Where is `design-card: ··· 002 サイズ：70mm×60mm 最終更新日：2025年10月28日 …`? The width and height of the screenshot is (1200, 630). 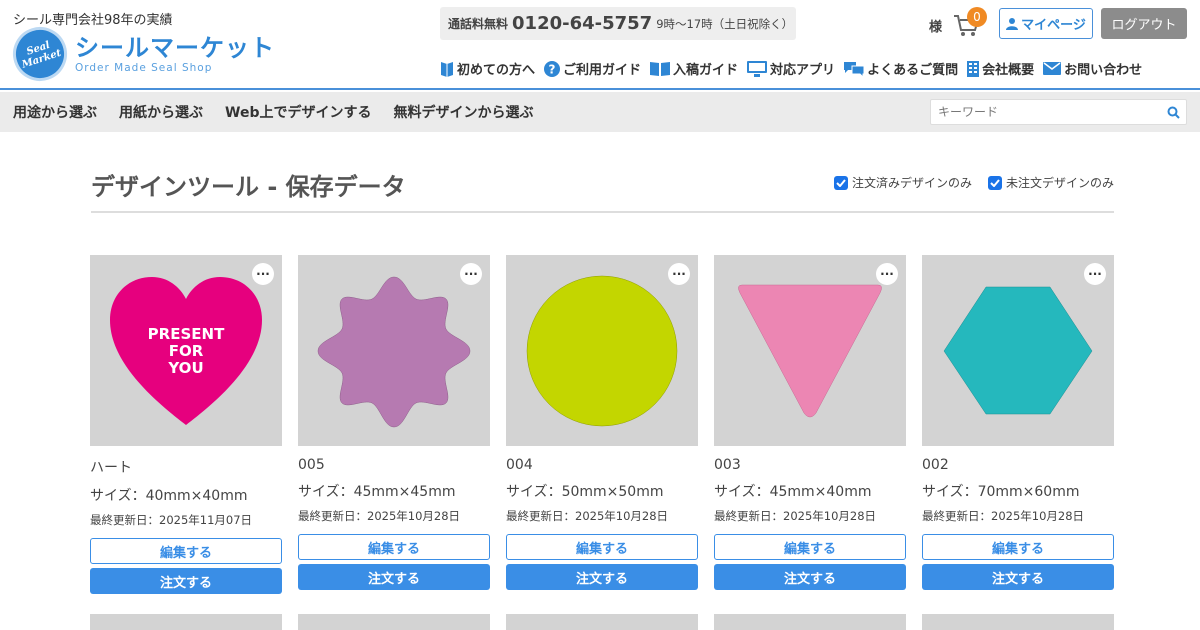
design-card: ··· 002 サイズ：70mm×60mm 最終更新日：2025年10月28日 … is located at coordinates (1018, 422).